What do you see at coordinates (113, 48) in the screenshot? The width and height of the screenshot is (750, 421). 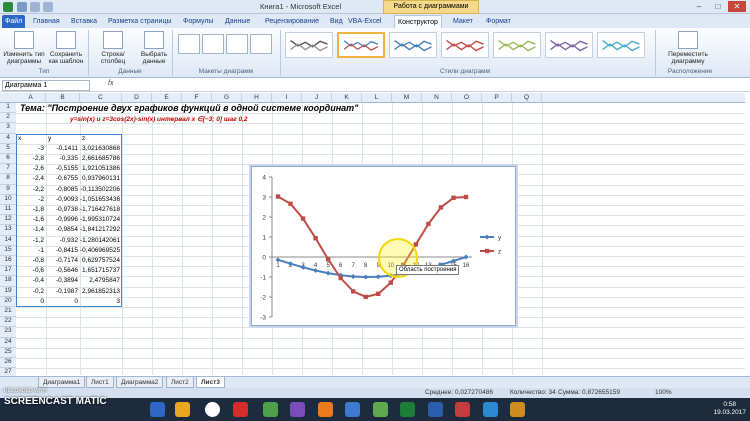 I see `switch-row-column-button: Строка/столбец` at bounding box center [113, 48].